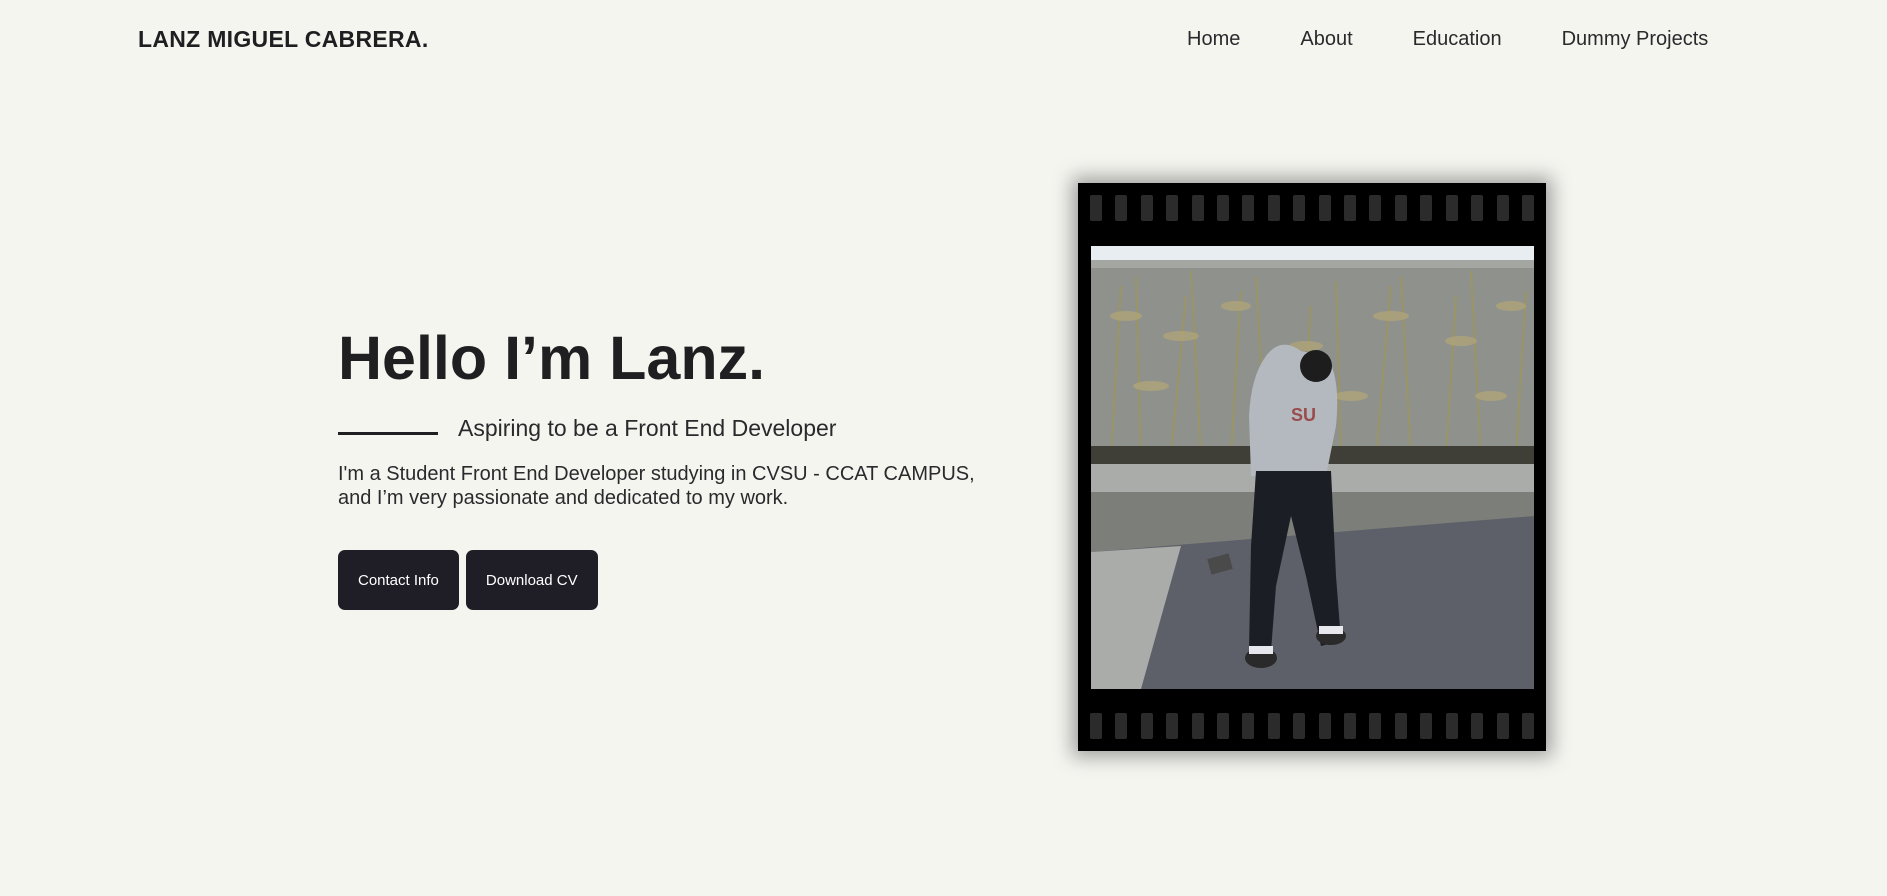  Describe the element at coordinates (1312, 726) in the screenshot. I see `film-sprockets-bottom` at that location.